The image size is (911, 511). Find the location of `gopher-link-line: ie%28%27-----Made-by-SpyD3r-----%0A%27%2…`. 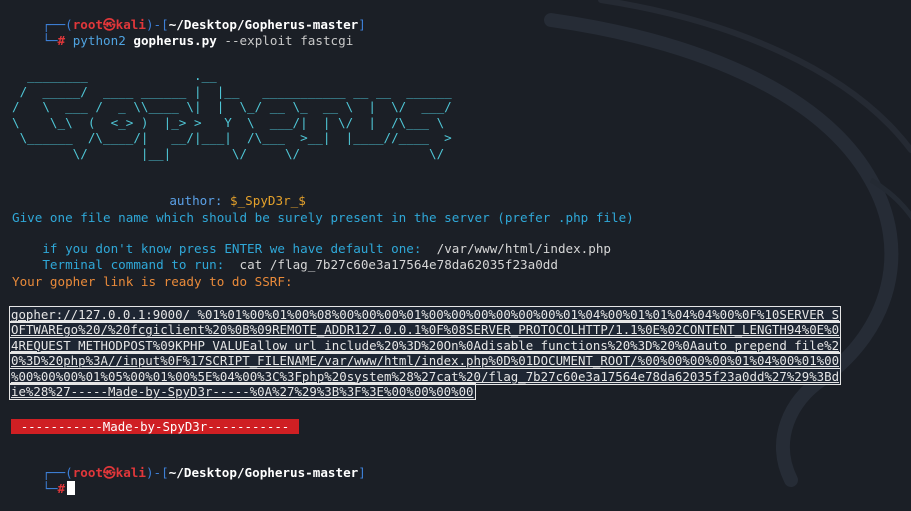

gopher-link-line: ie%28%27-----Made-by-SpyD3r-----%0A%27%2… is located at coordinates (242, 392).